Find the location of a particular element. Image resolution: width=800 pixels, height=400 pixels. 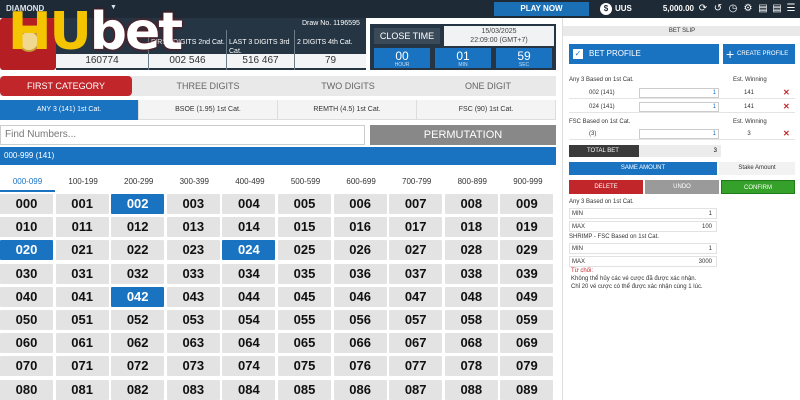

number-cell: 034 is located at coordinates (249, 273).